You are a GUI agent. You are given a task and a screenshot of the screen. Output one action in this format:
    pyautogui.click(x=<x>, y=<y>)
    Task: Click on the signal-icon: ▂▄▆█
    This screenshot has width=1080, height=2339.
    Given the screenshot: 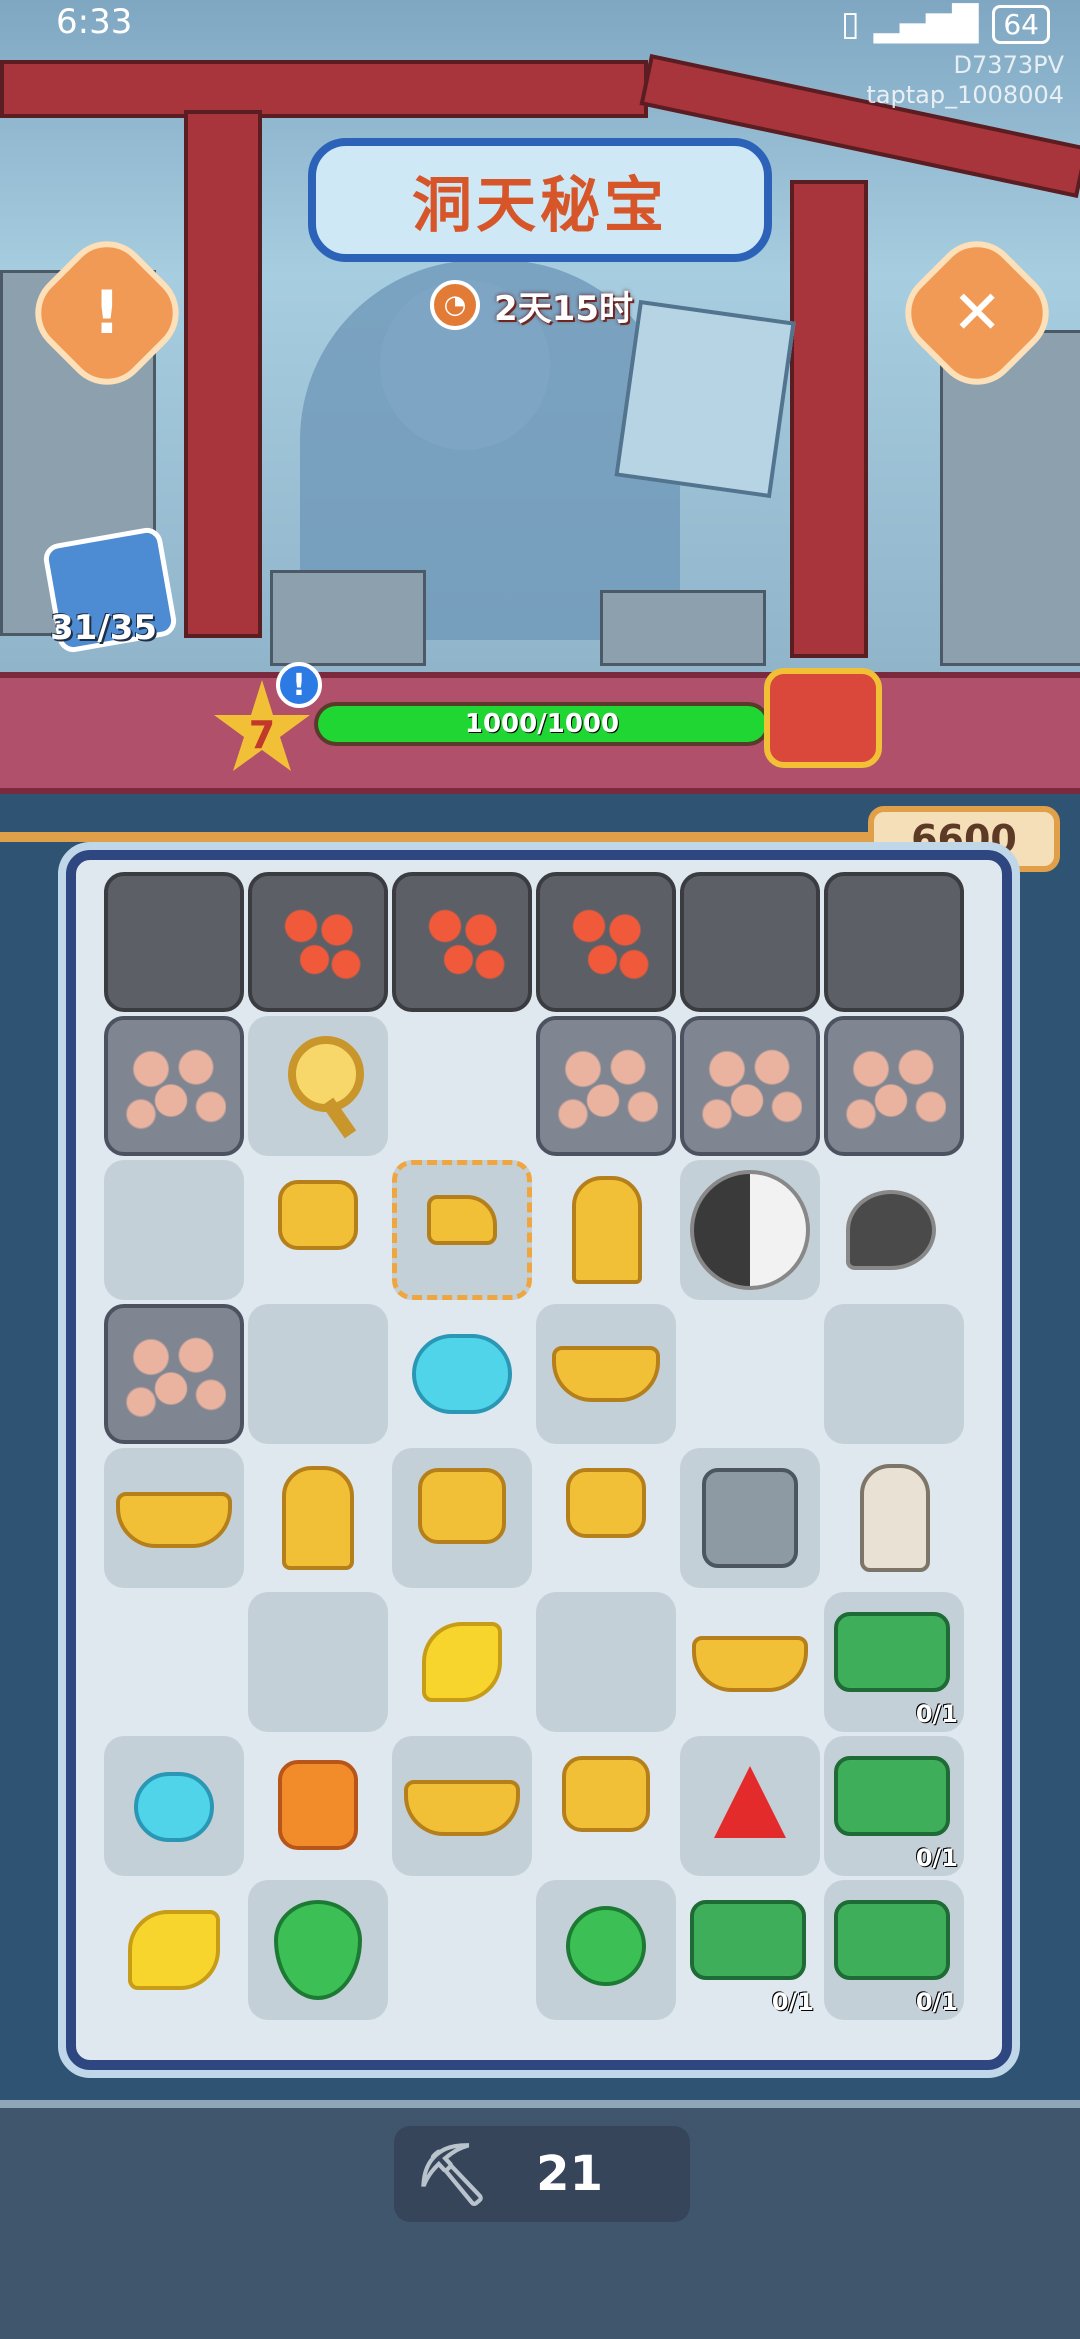 What is the action you would take?
    pyautogui.click(x=926, y=24)
    